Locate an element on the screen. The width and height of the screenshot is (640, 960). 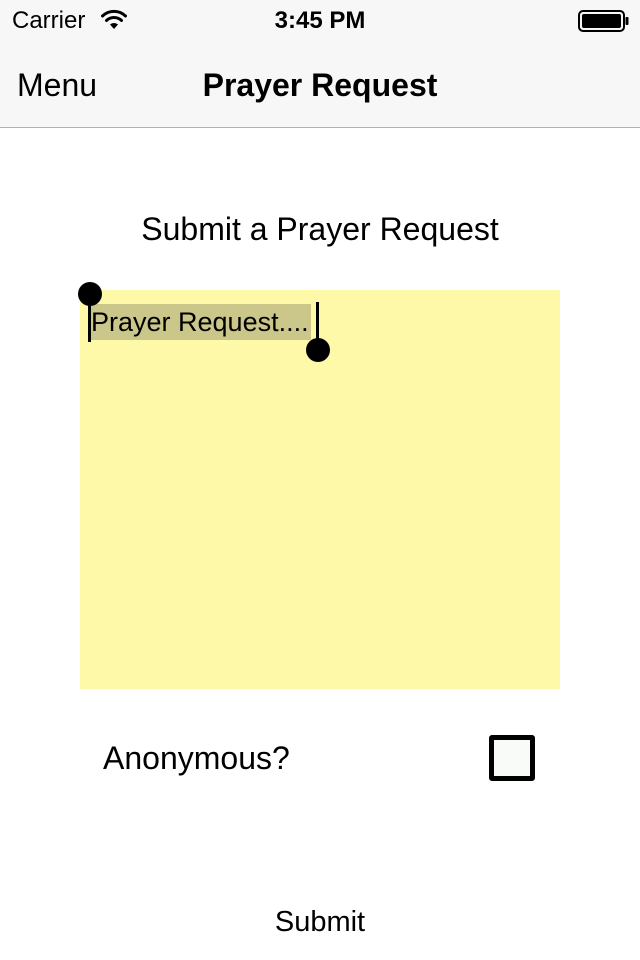
page-title: Prayer Request is located at coordinates (320, 85).